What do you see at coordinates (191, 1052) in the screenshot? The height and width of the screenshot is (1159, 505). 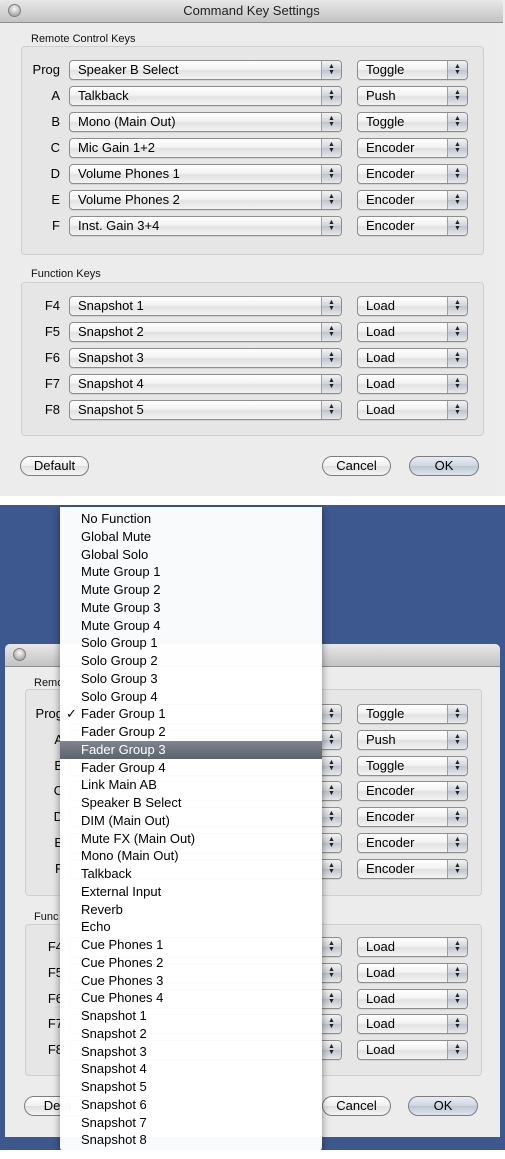 I see `menu-item: Snapshot 3` at bounding box center [191, 1052].